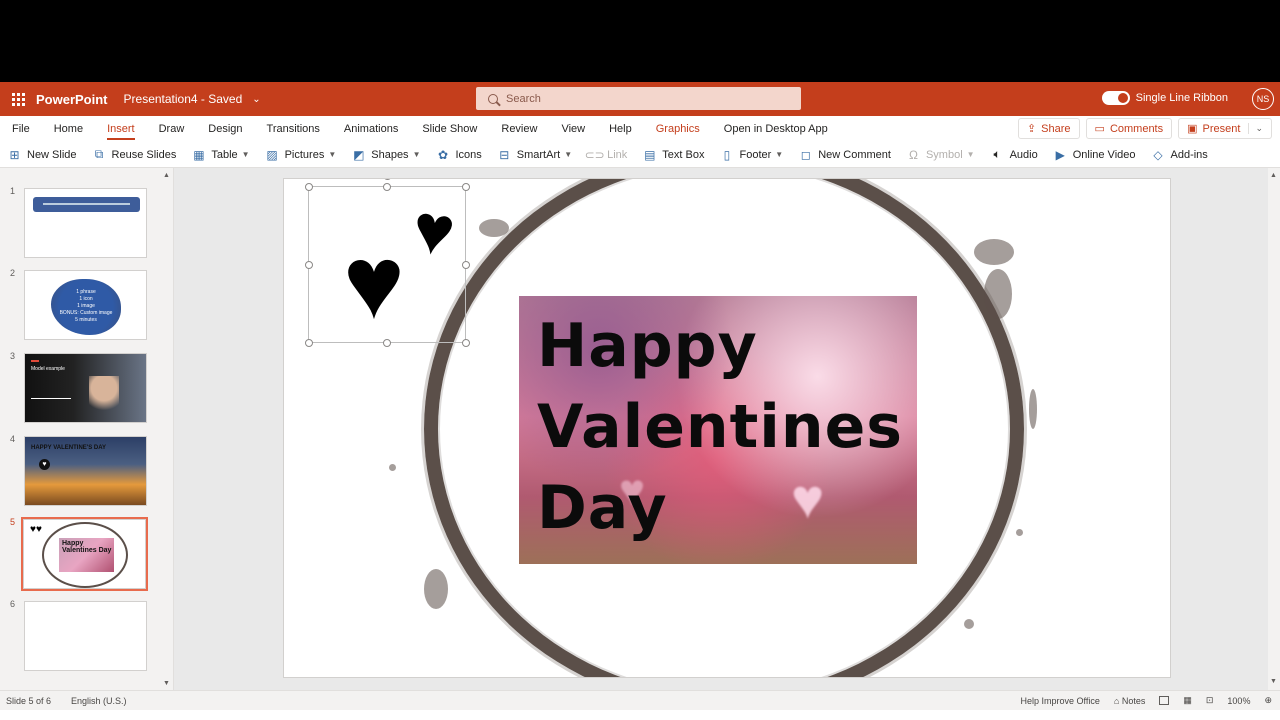 This screenshot has width=1280, height=720. Describe the element at coordinates (84, 554) in the screenshot. I see `slide-thumbnail-5: ♥♥ Happy Valentines Day` at that location.